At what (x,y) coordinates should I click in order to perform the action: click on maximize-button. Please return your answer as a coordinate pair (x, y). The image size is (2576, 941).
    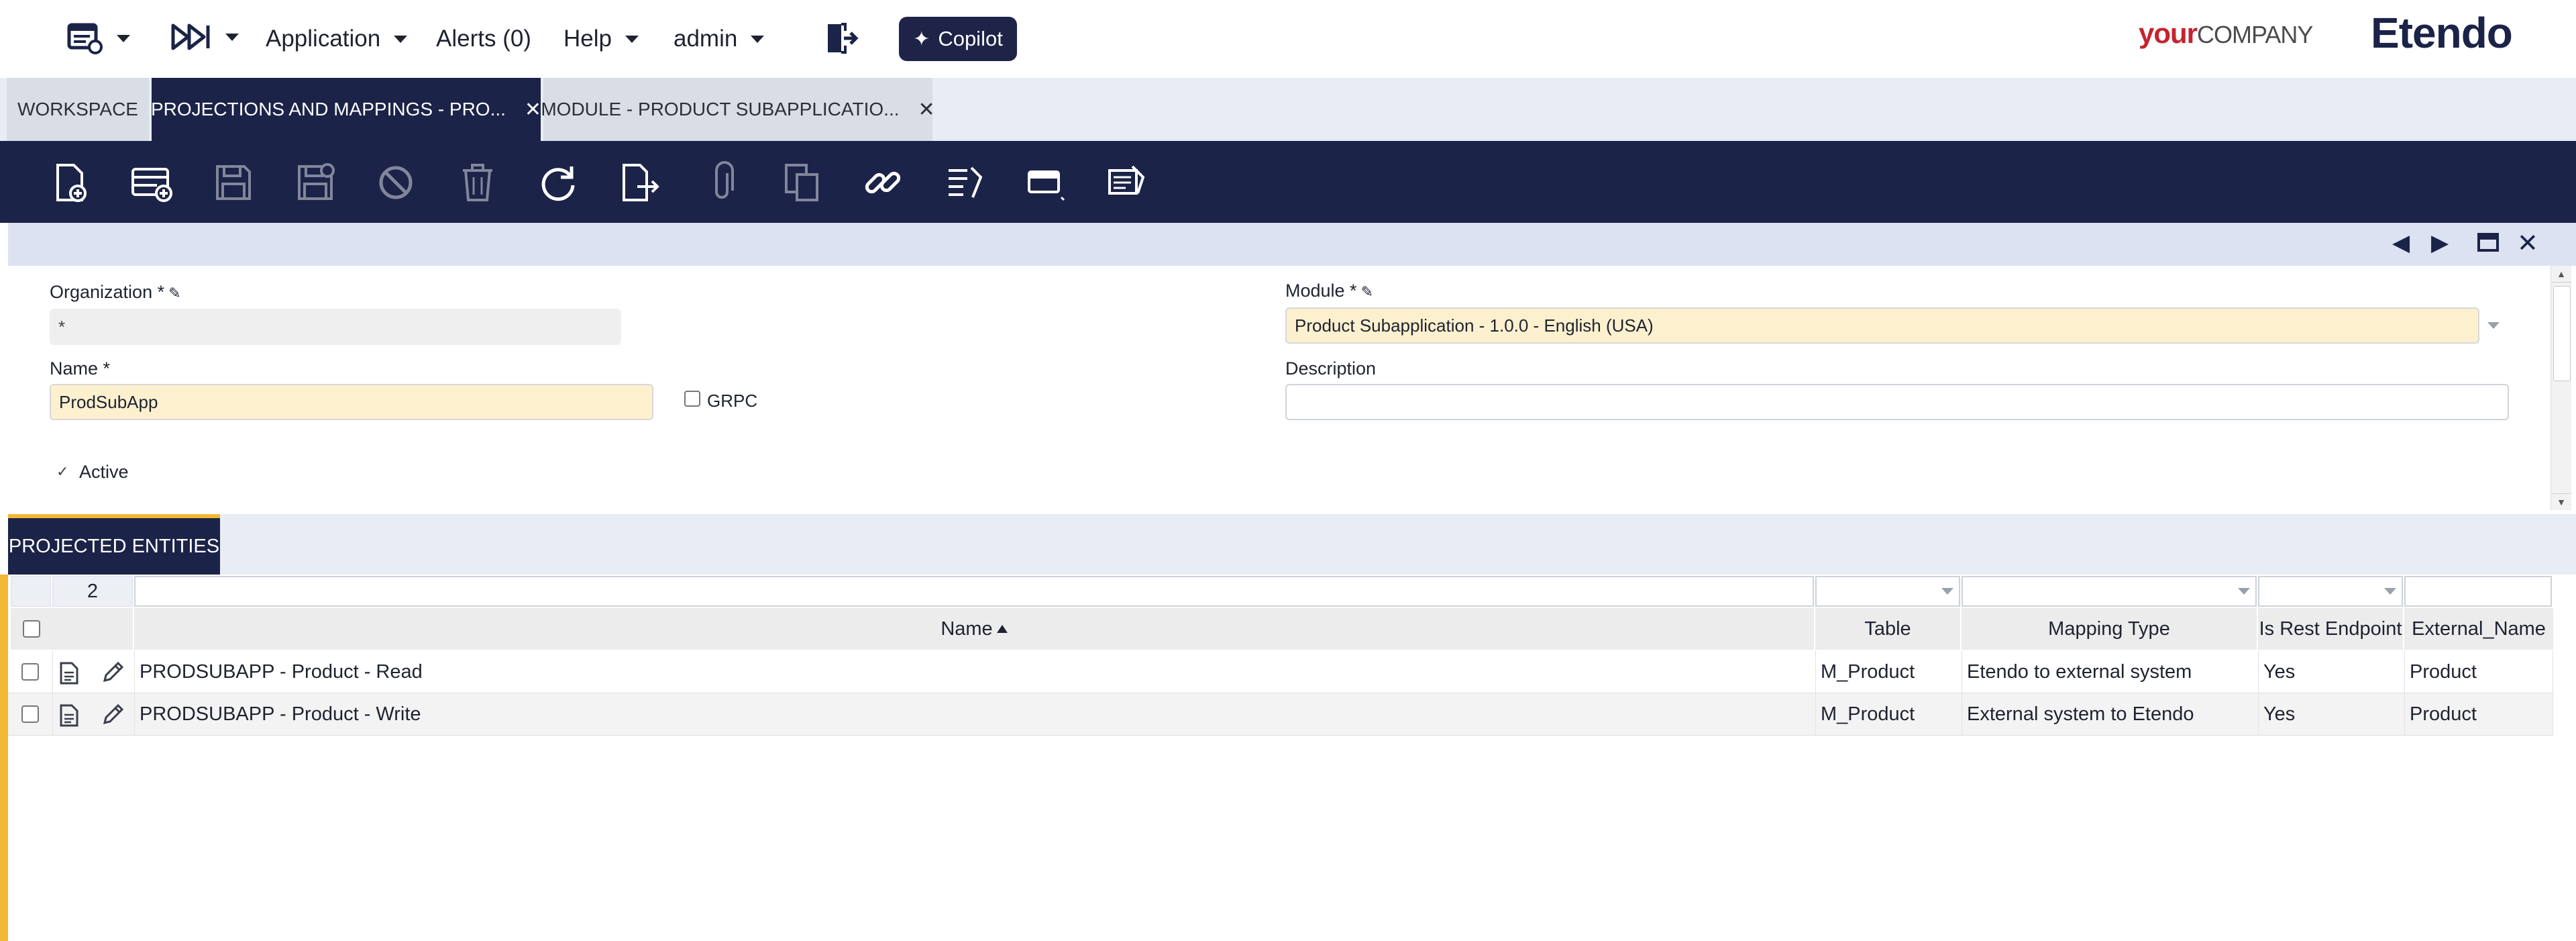
    Looking at the image, I should click on (2488, 245).